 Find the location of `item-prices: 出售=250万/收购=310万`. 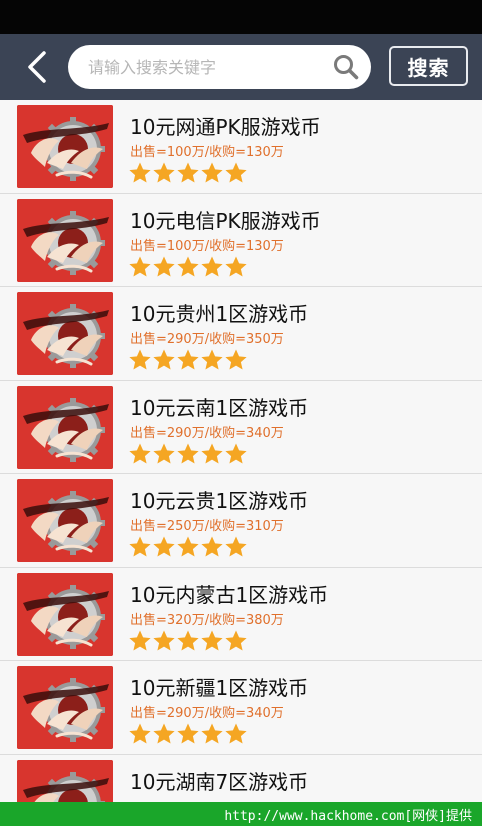

item-prices: 出售=250万/收购=310万 is located at coordinates (207, 526).